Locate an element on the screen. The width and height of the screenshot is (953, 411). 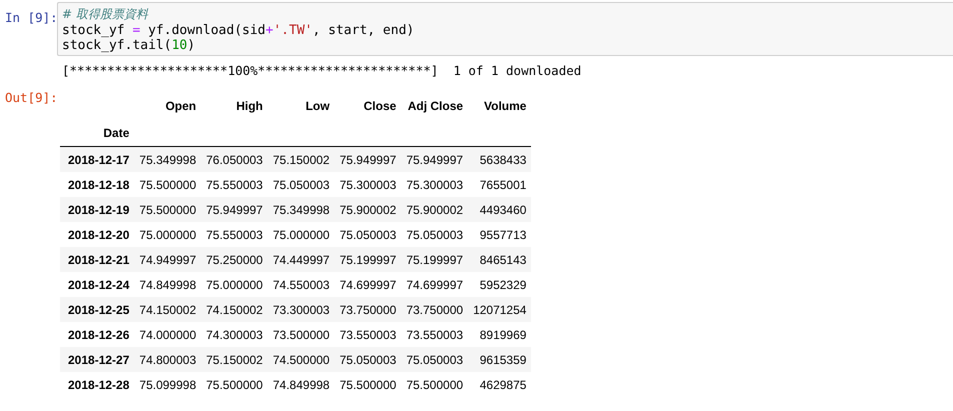
table-cell: 74.300003 is located at coordinates (234, 334).